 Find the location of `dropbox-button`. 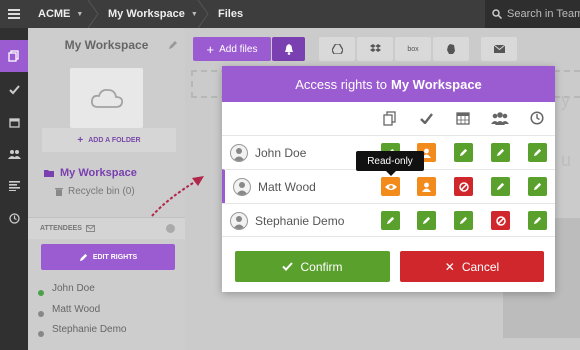

dropbox-button is located at coordinates (375, 49).